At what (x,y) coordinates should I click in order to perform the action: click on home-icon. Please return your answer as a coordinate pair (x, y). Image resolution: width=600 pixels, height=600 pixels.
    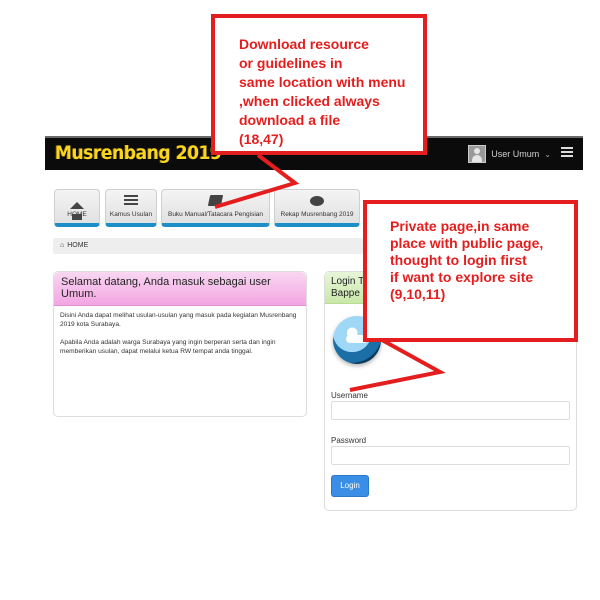
    Looking at the image, I should click on (77, 205).